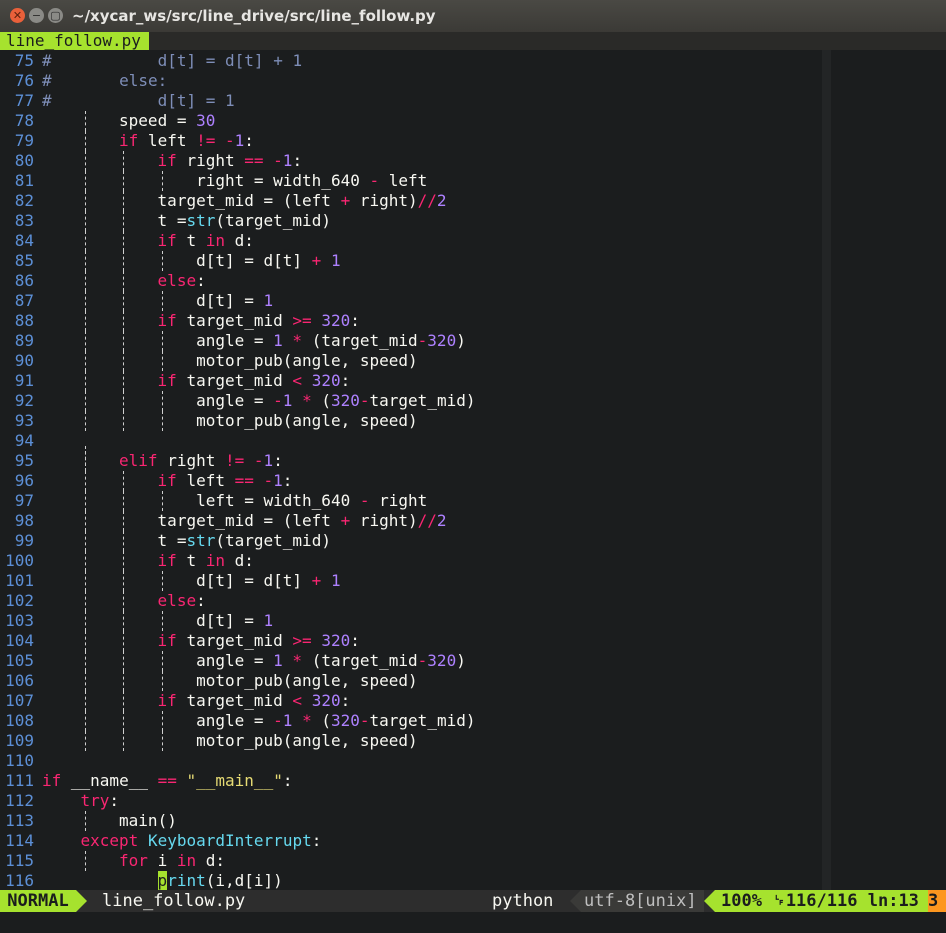  Describe the element at coordinates (229, 840) in the screenshot. I see `code-token: KeyboardInterrupt` at that location.